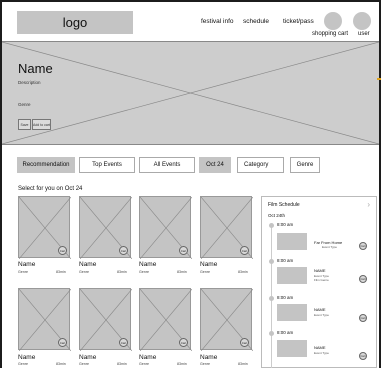  What do you see at coordinates (167, 165) in the screenshot?
I see `tab-all-events: All Events` at bounding box center [167, 165].